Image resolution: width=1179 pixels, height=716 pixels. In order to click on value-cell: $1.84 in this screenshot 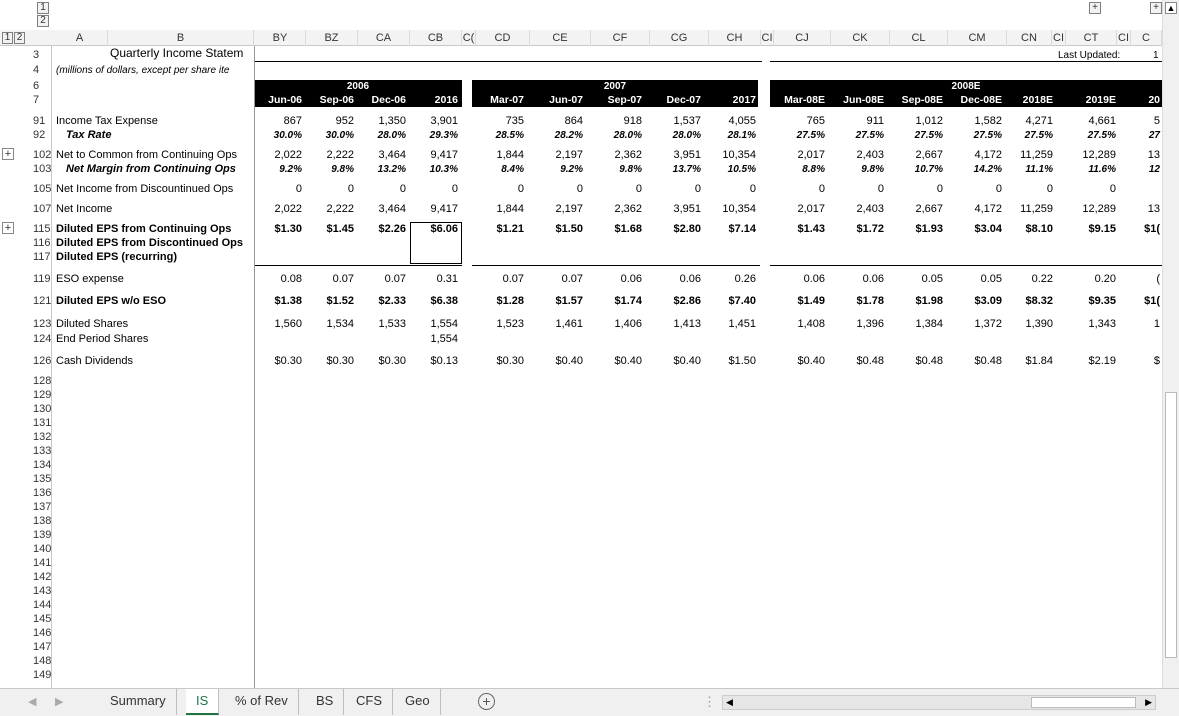, I will do `click(1026, 361)`.